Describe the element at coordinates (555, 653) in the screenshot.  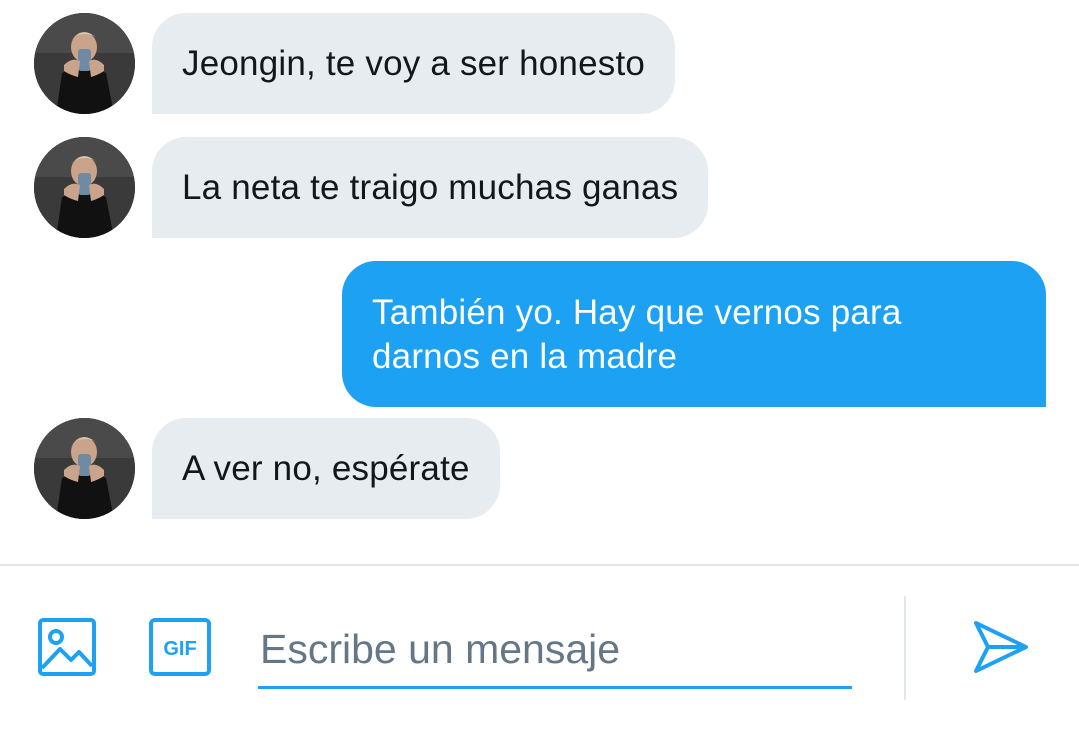
I see `message-input` at that location.